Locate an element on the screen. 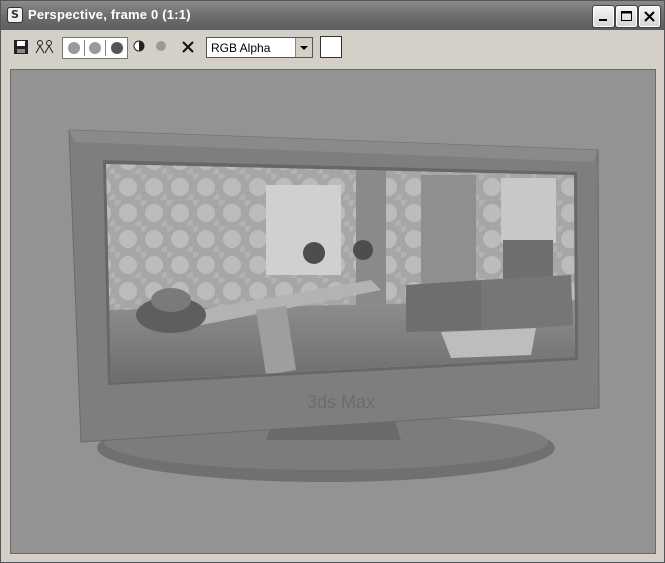 Image resolution: width=665 pixels, height=563 pixels. maximize-button is located at coordinates (626, 16).